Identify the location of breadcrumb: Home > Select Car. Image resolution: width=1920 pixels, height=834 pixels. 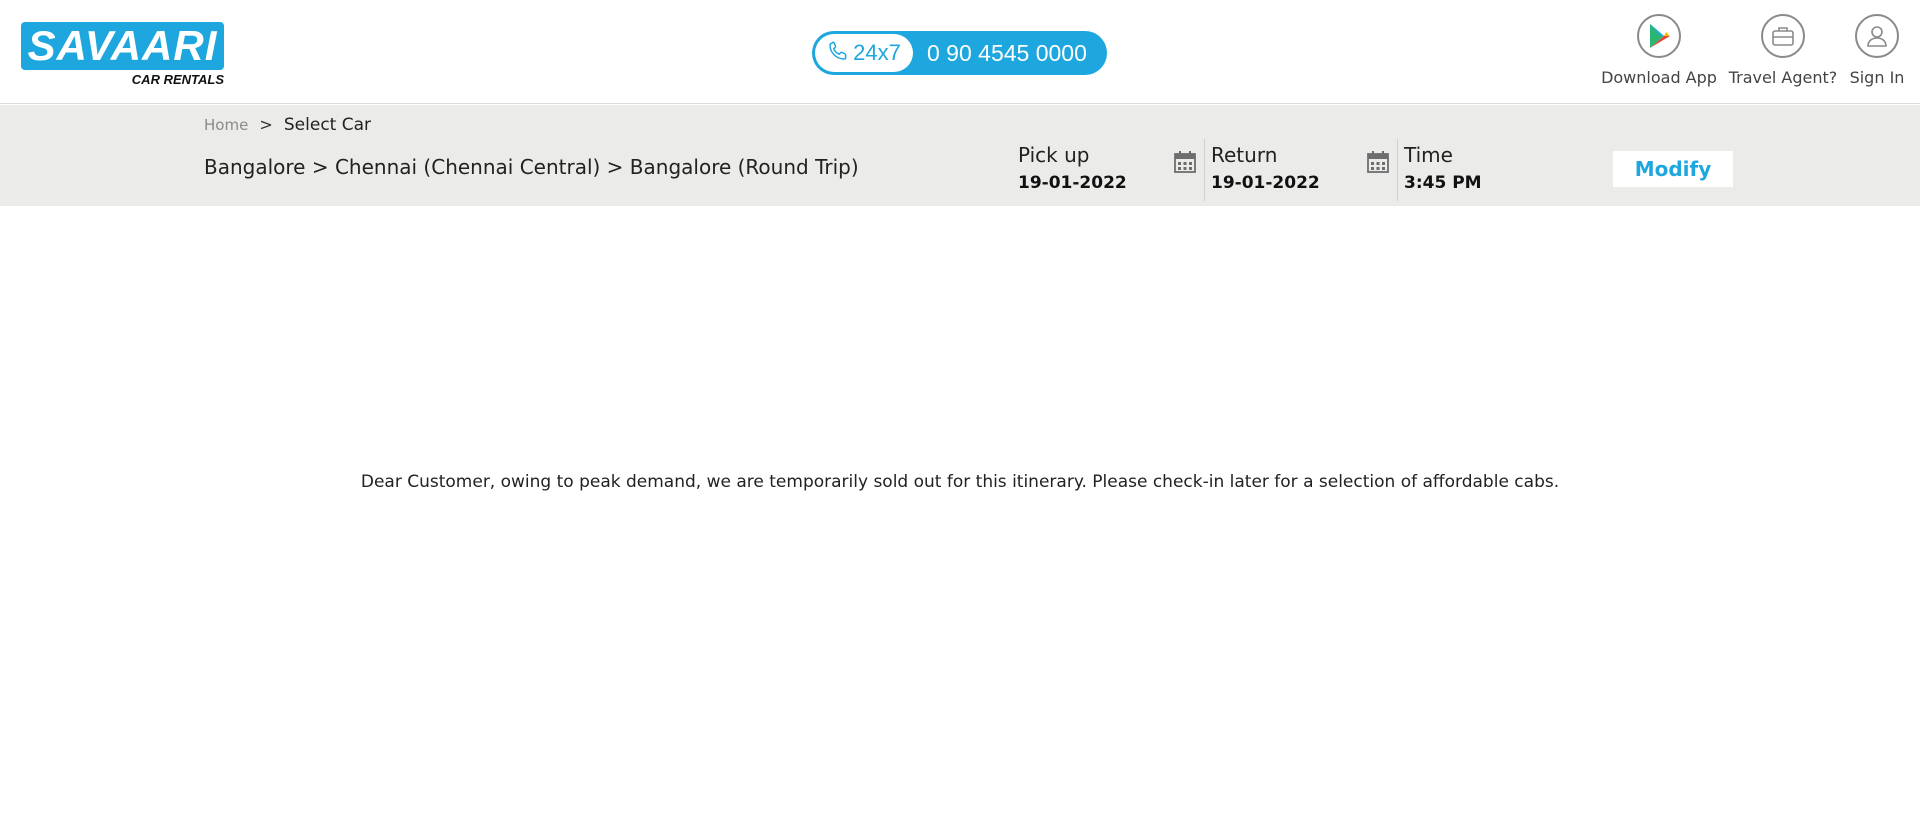
(287, 125).